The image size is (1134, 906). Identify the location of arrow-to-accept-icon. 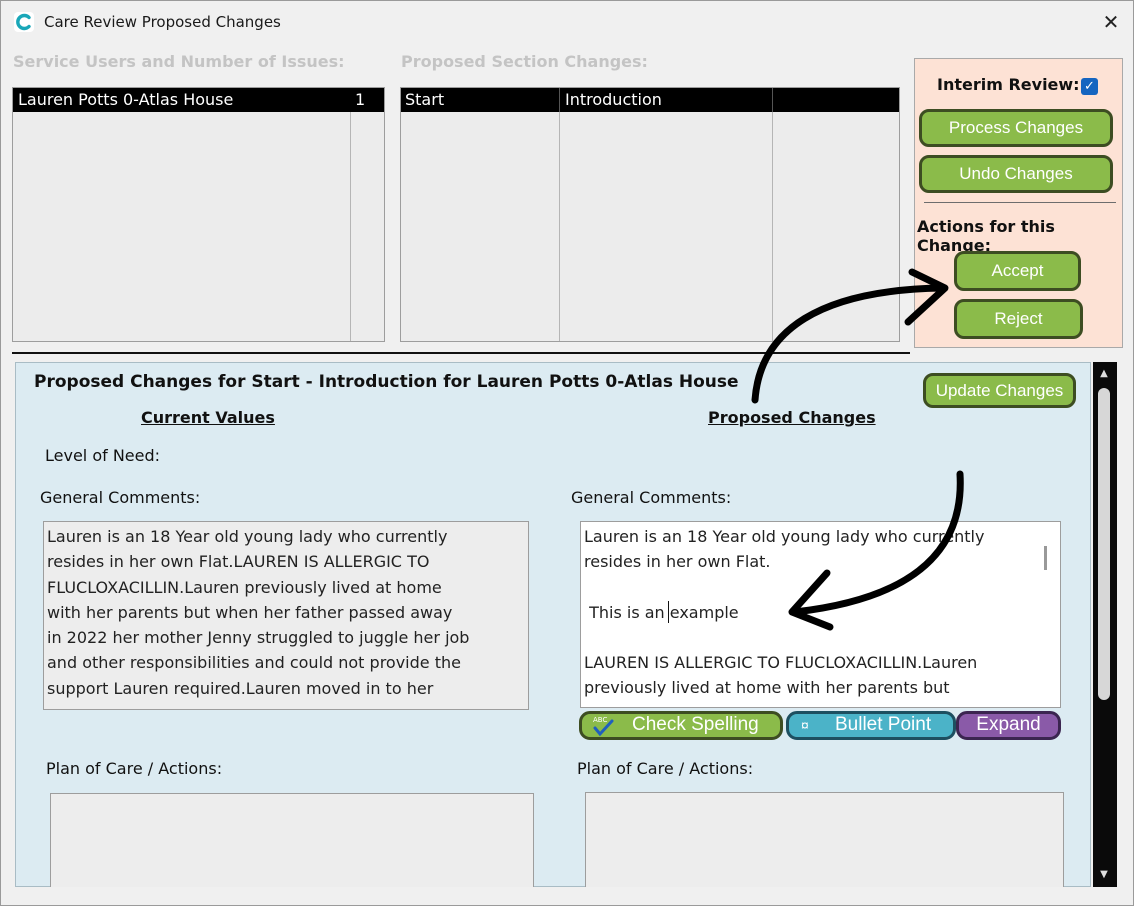
(850, 336).